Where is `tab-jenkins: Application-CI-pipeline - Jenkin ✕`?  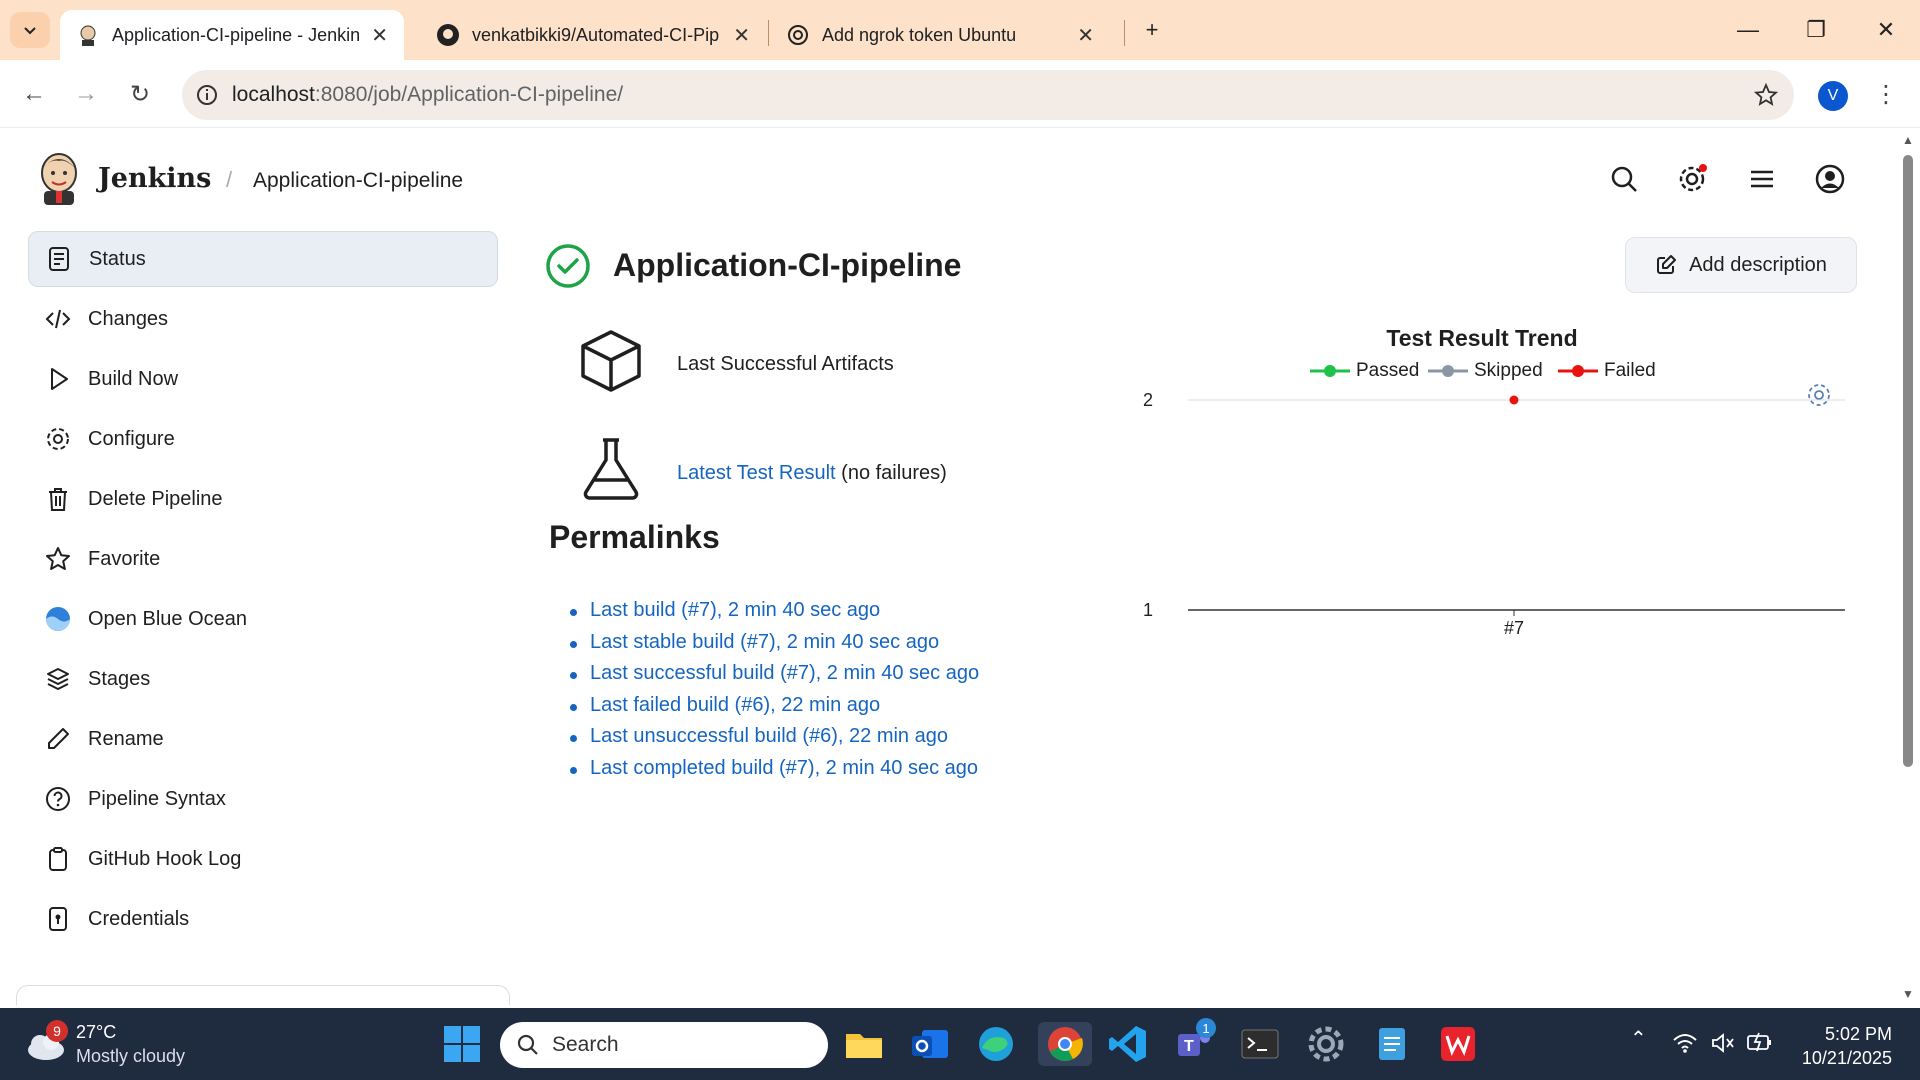
tab-jenkins: Application-CI-pipeline - Jenkin ✕ is located at coordinates (232, 35).